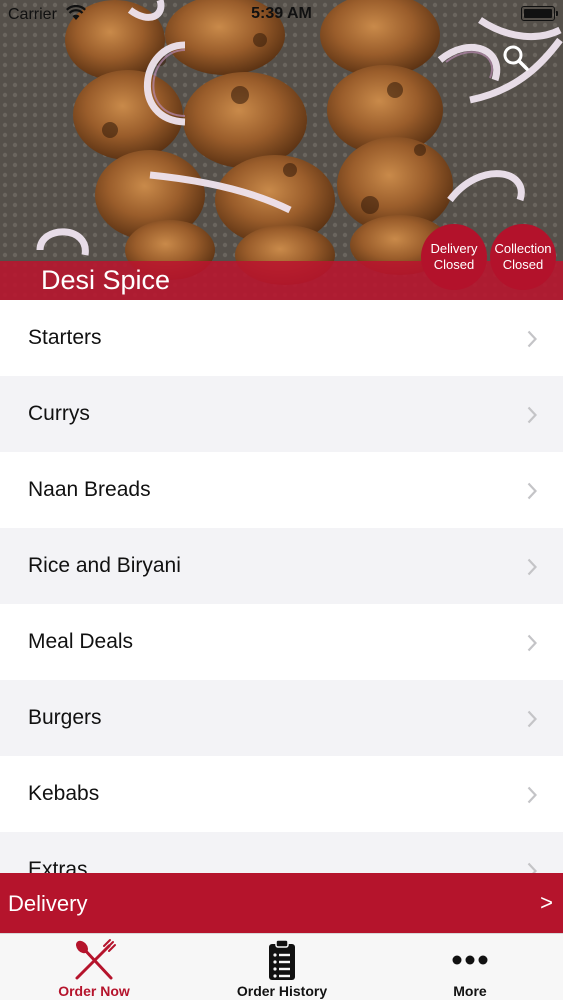 This screenshot has height=1001, width=563. I want to click on tab-bar: Order Now Order History More, so click(281, 966).